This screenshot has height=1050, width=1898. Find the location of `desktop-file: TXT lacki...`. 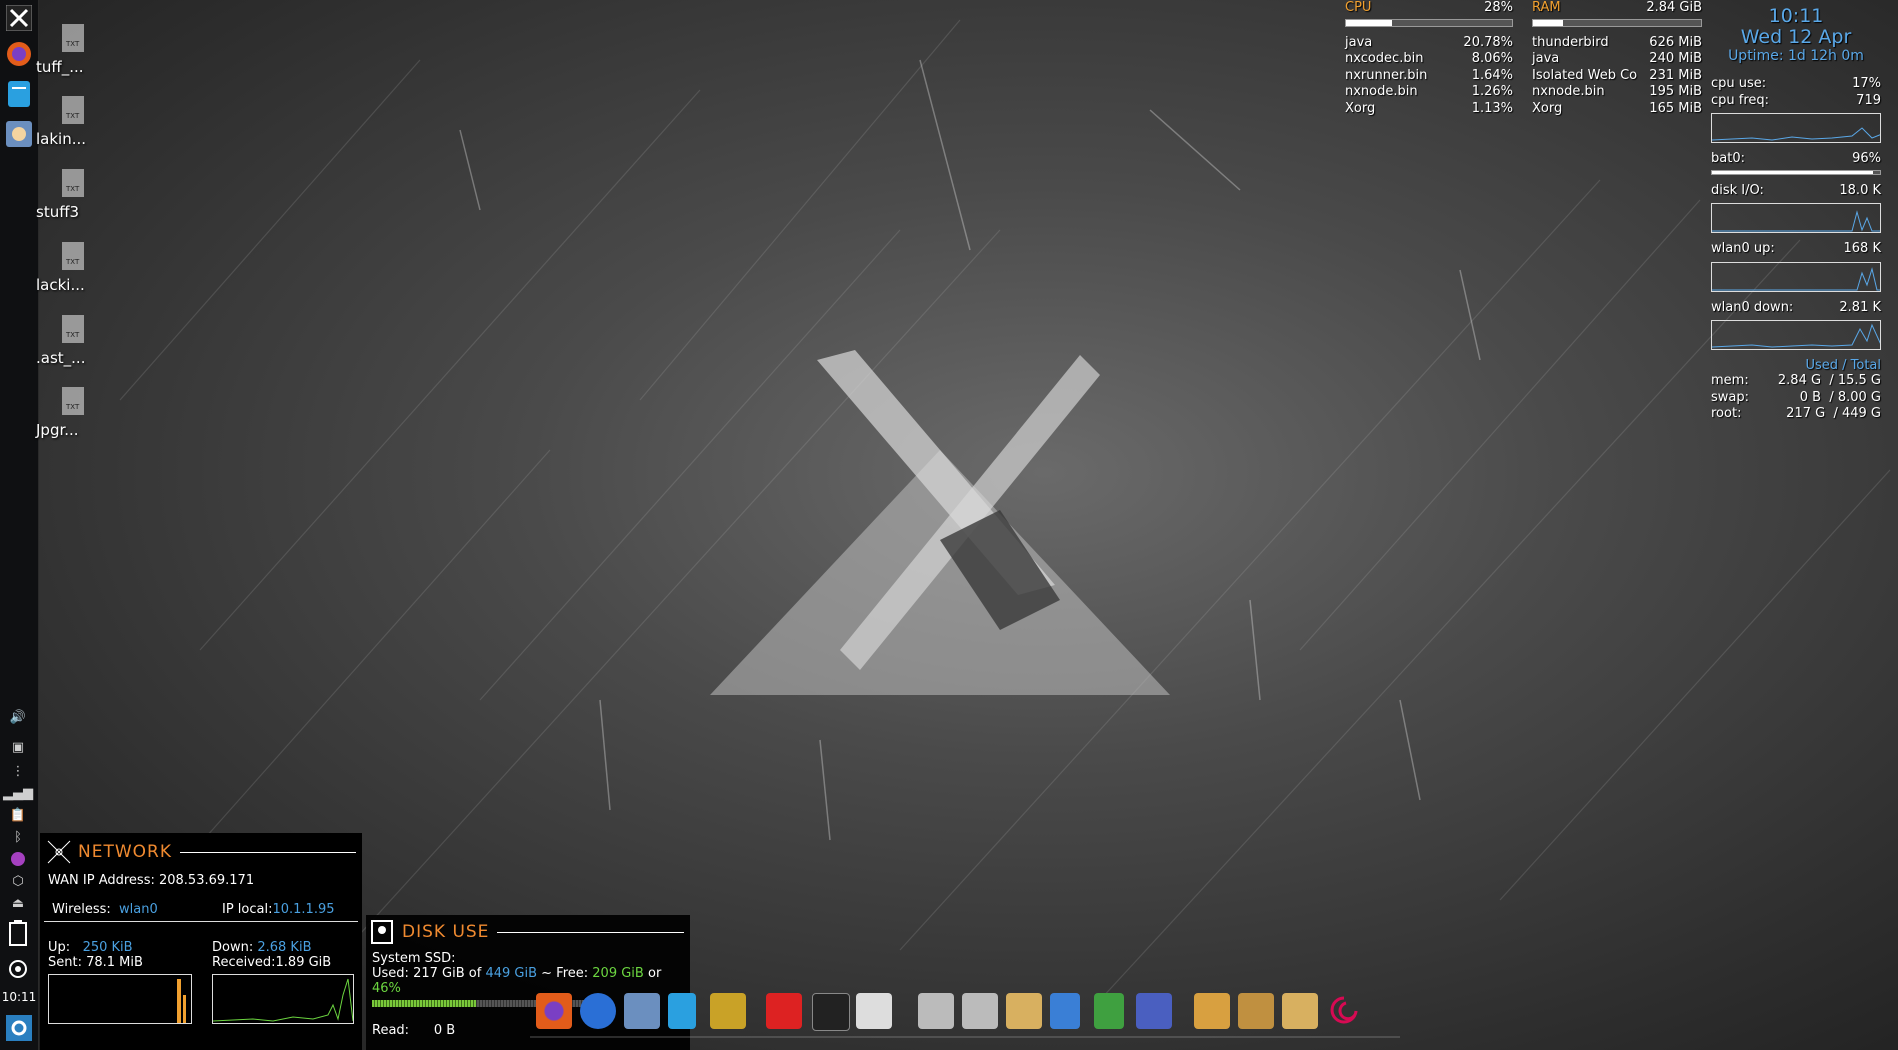

desktop-file: TXT lacki... is located at coordinates (66, 267).